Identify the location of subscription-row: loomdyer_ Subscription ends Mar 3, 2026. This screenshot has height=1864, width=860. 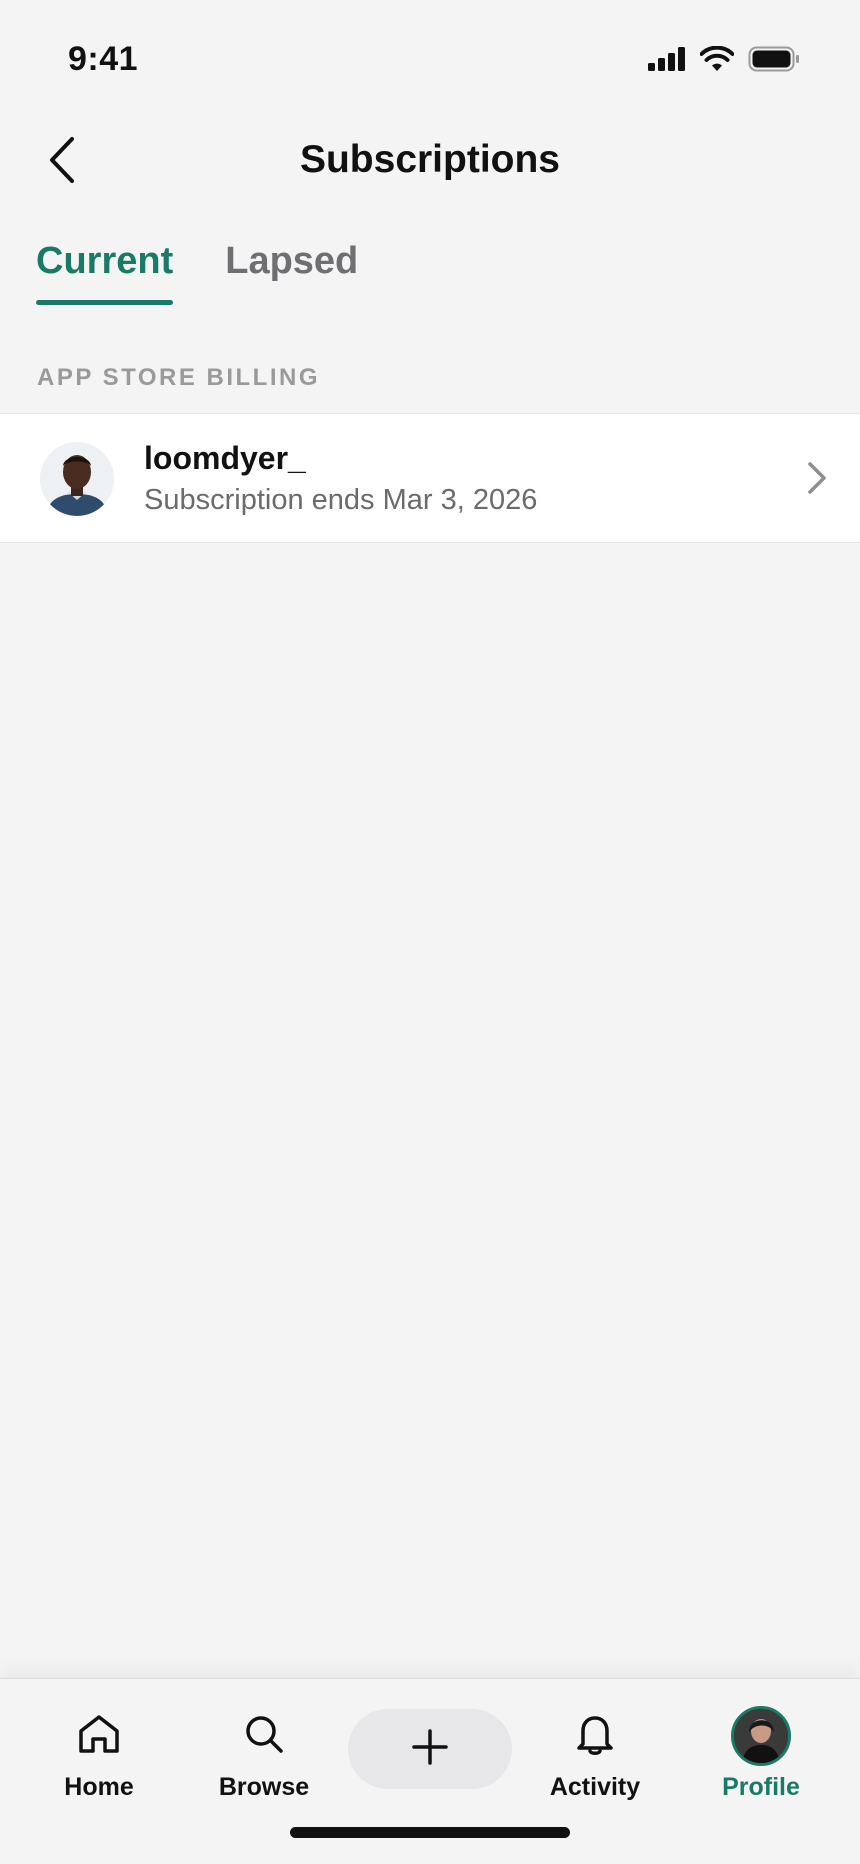
(430, 478).